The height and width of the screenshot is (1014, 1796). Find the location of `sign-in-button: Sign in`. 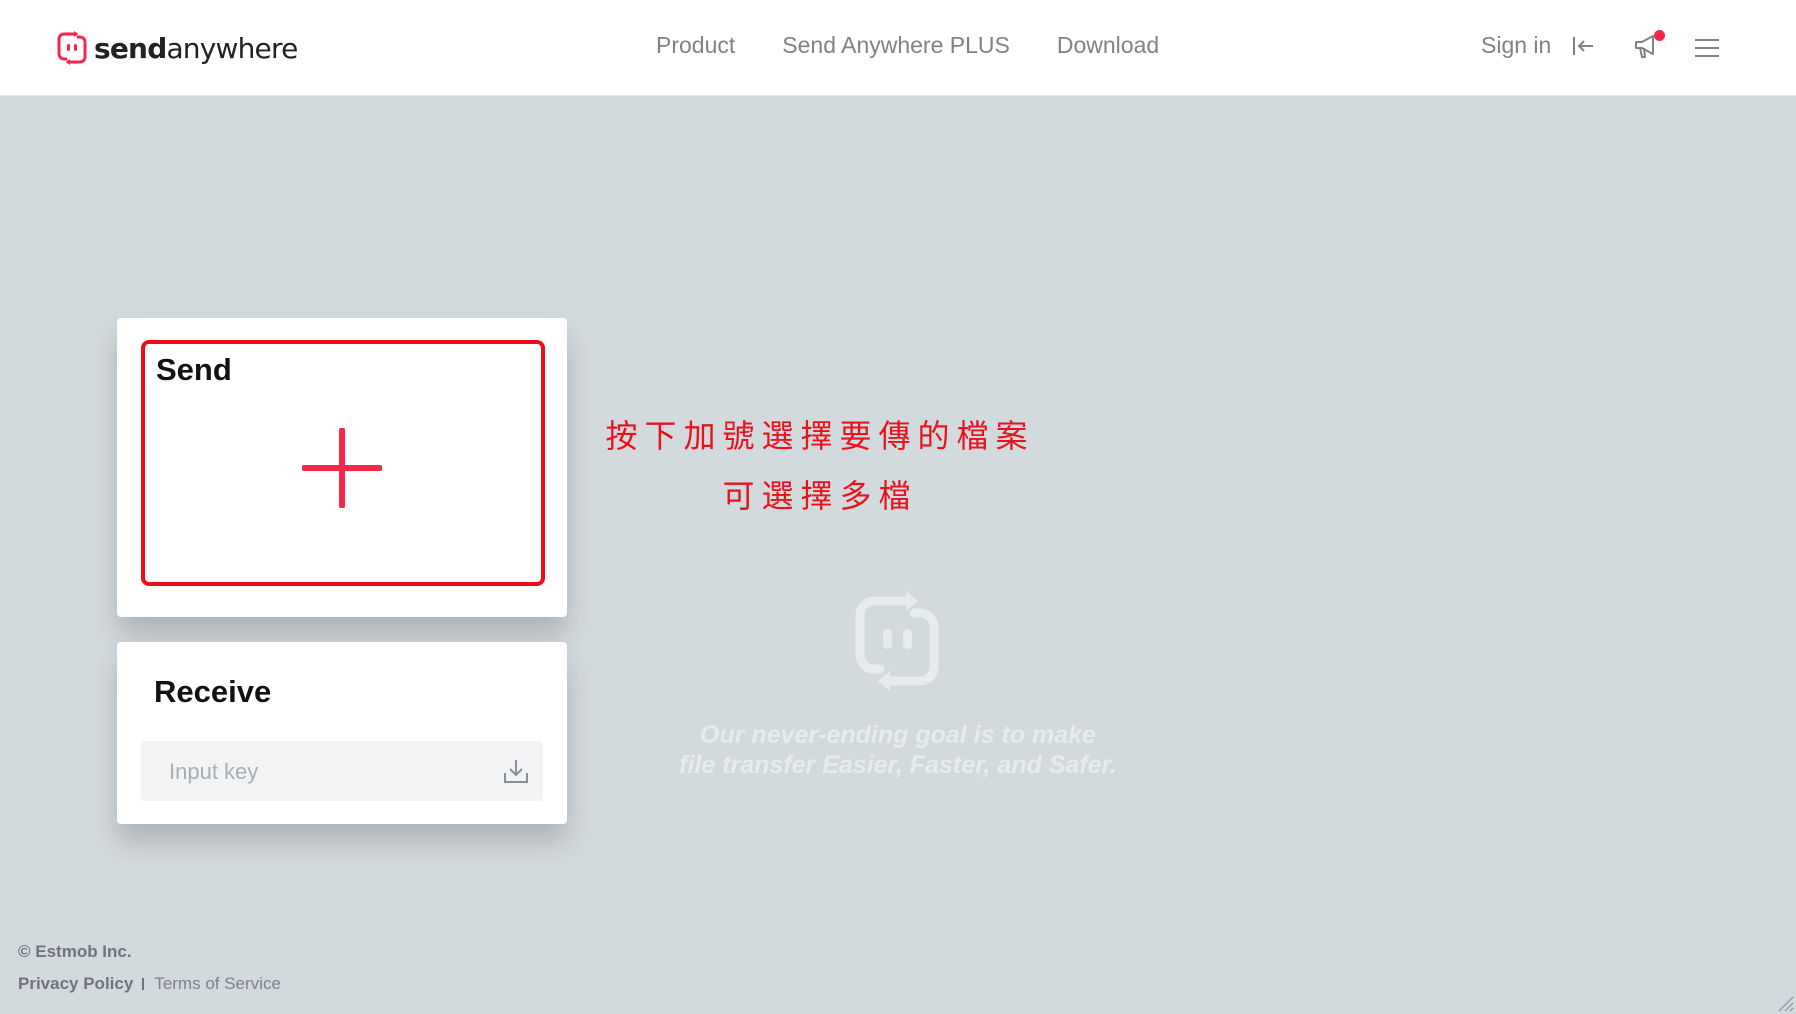

sign-in-button: Sign in is located at coordinates (1538, 45).